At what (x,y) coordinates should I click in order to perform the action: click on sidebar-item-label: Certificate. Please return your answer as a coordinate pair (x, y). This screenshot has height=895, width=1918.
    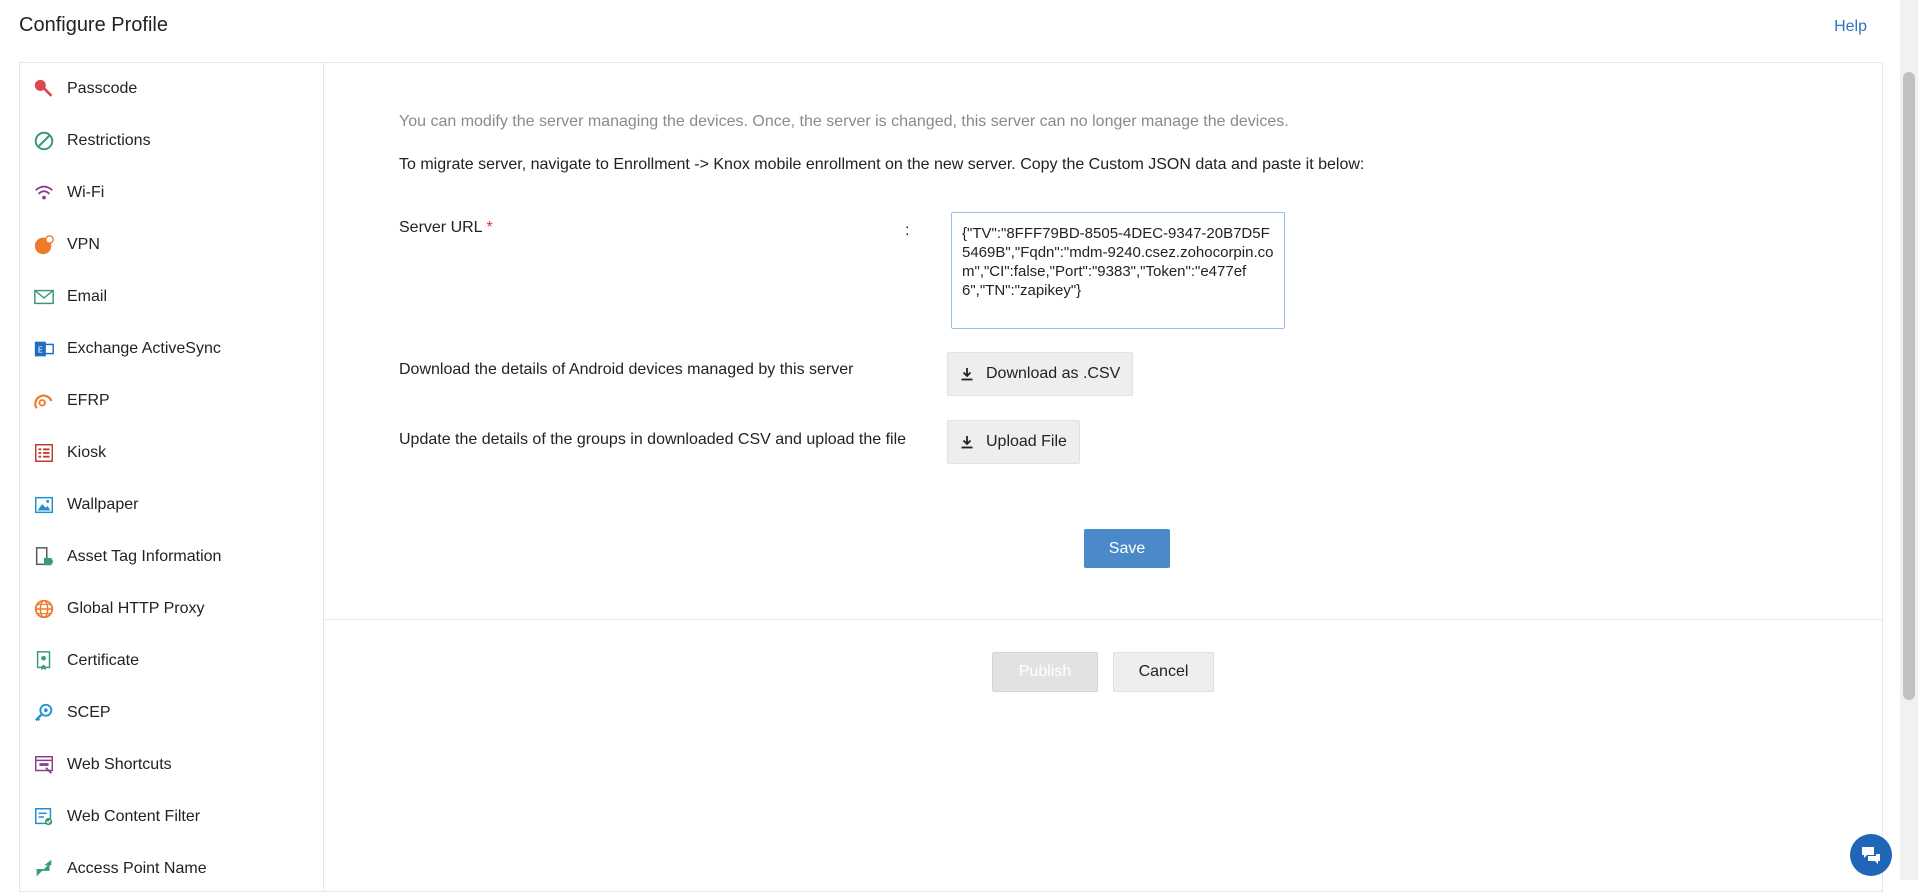
    Looking at the image, I should click on (103, 660).